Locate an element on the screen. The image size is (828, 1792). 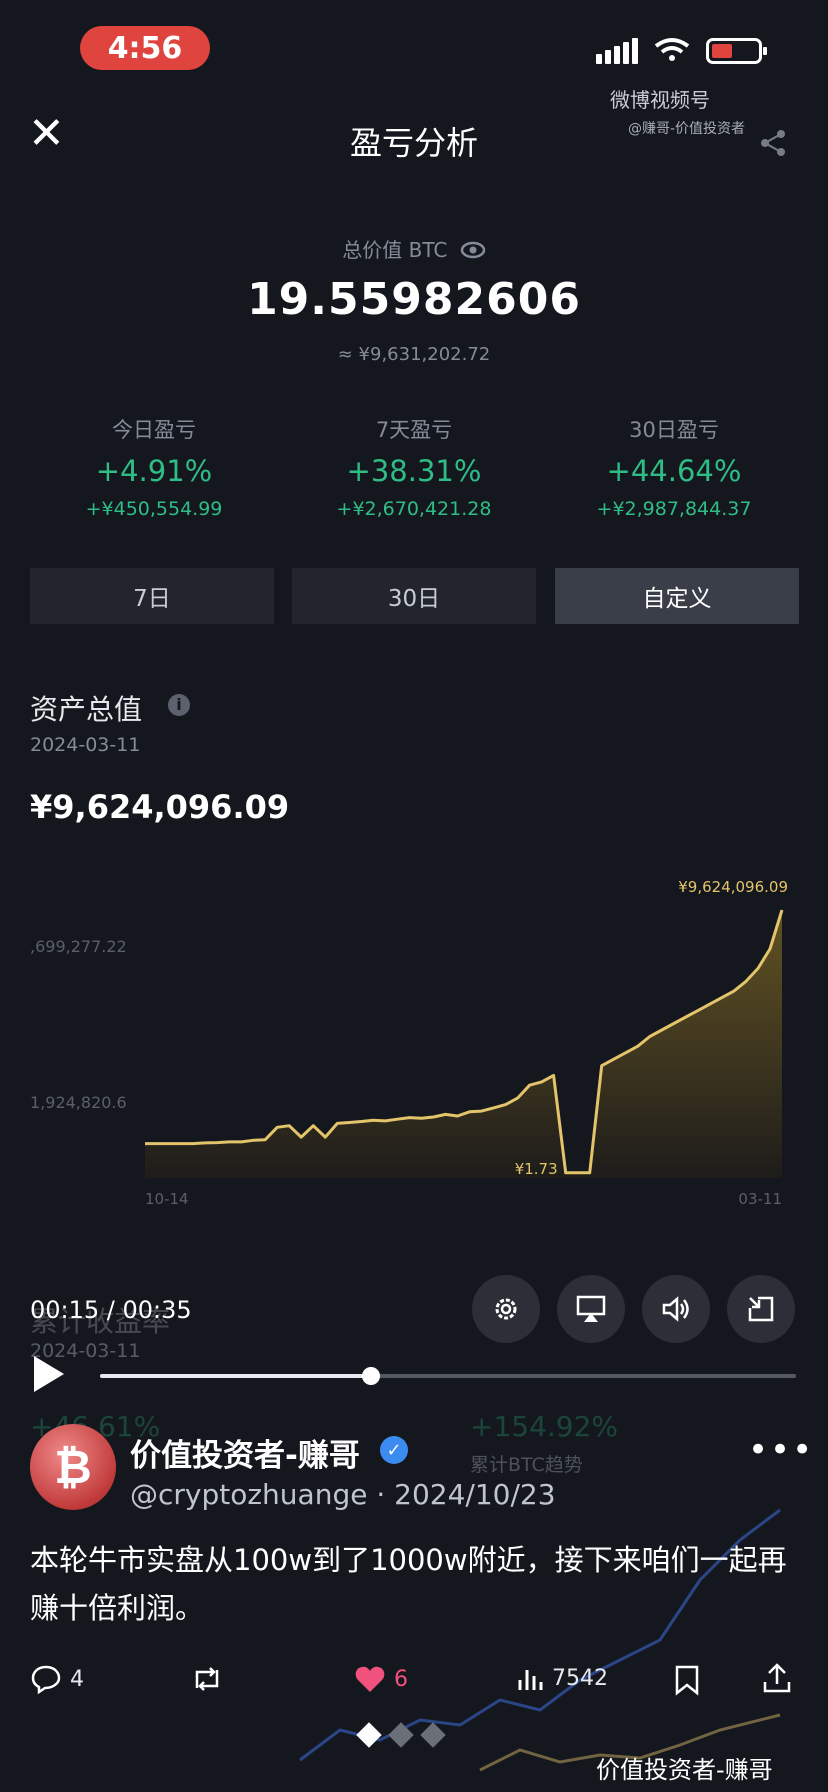
total-value-label: 总价值 BTC is located at coordinates (414, 249).